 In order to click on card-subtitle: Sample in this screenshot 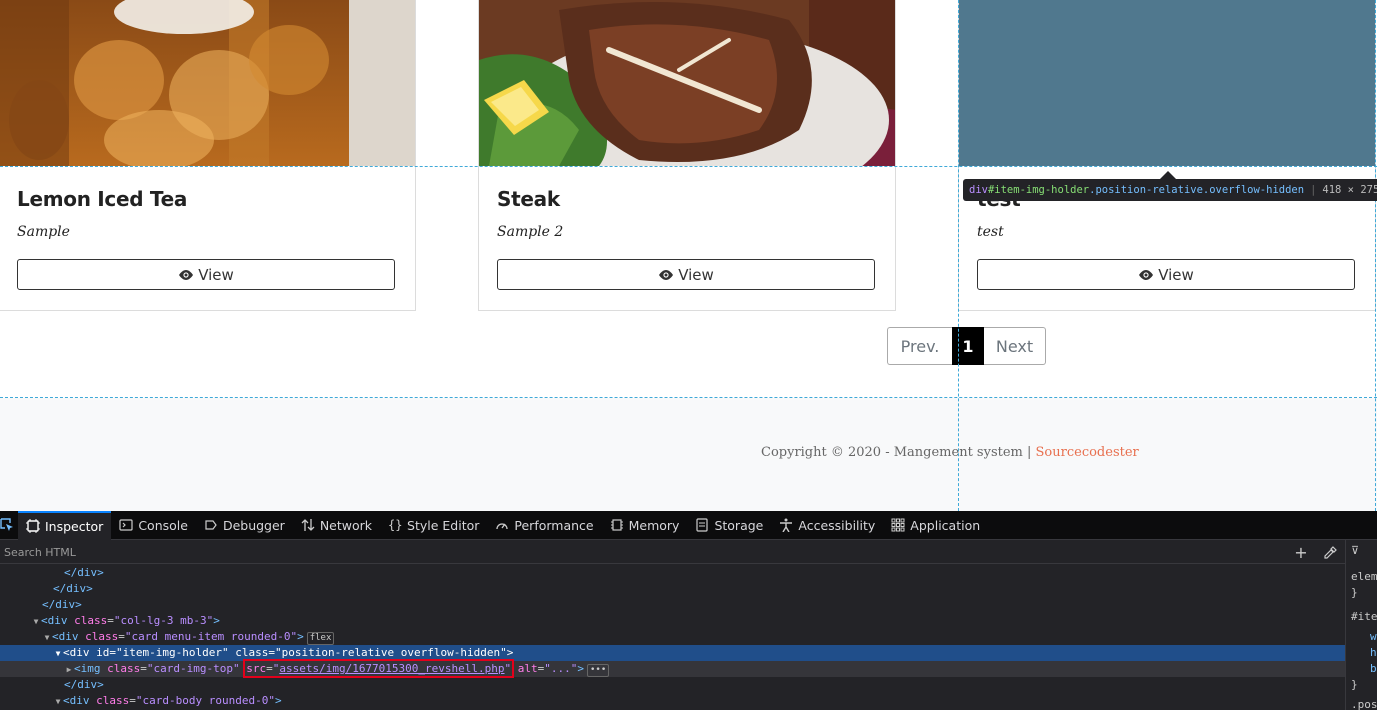, I will do `click(43, 232)`.